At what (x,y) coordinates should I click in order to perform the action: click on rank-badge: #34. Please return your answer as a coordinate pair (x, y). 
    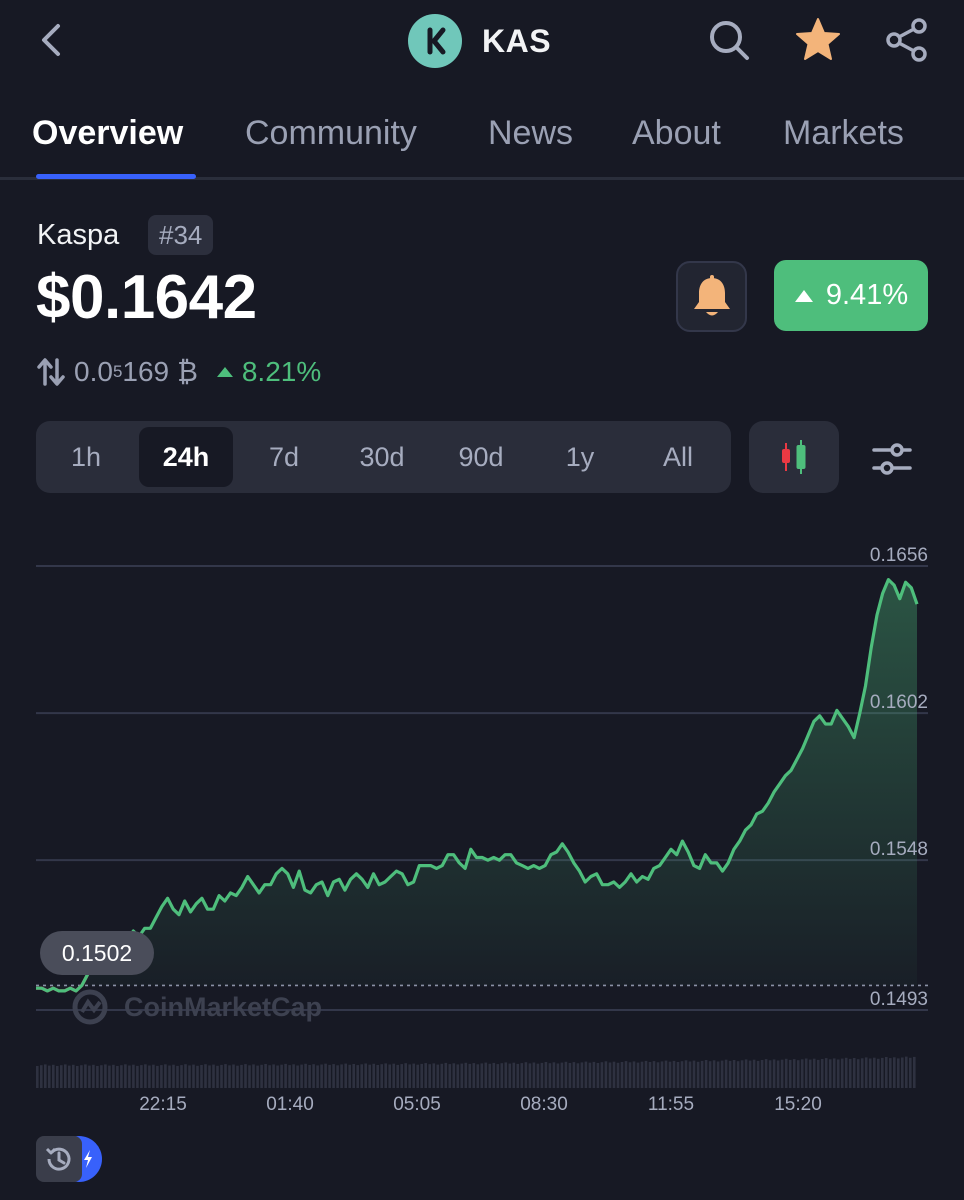
    Looking at the image, I should click on (181, 235).